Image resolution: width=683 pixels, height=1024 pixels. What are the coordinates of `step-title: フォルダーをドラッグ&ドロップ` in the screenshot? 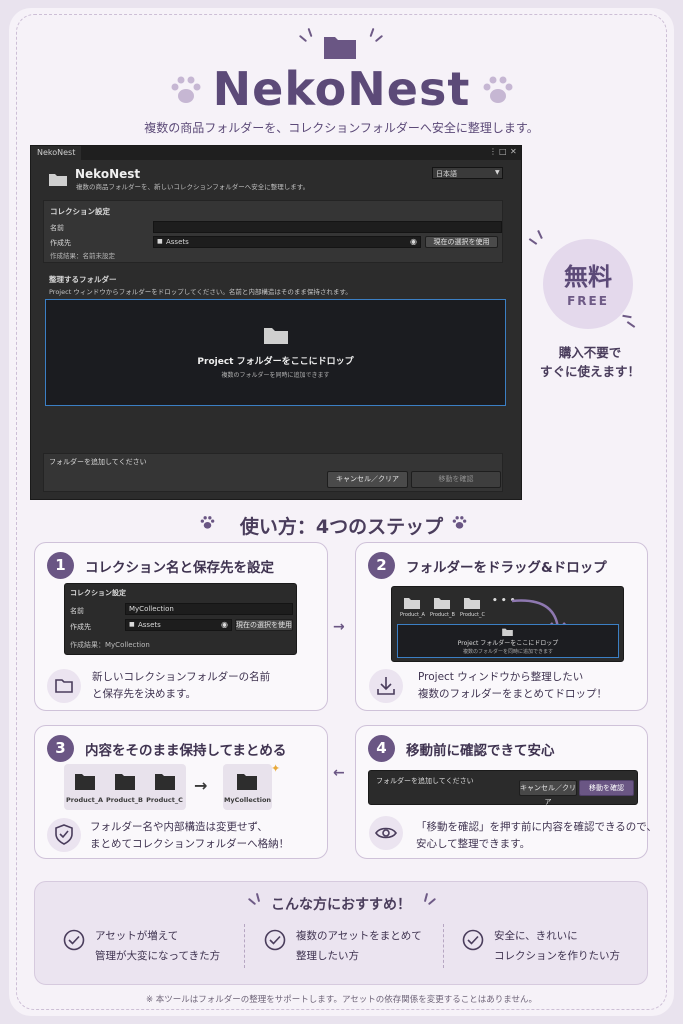 It's located at (506, 568).